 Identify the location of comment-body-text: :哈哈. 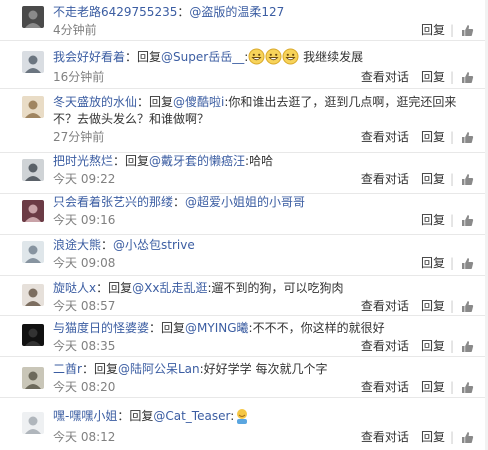
(259, 161).